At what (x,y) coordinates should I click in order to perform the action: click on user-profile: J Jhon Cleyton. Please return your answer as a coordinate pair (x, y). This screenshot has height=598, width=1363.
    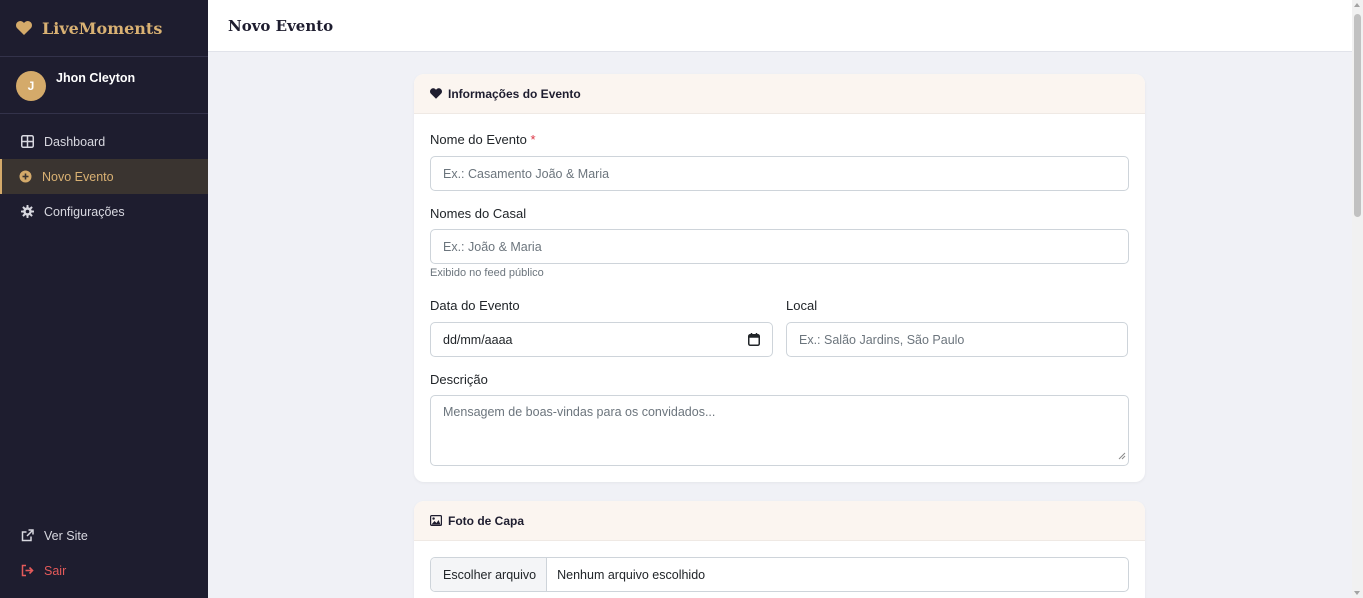
    Looking at the image, I should click on (104, 85).